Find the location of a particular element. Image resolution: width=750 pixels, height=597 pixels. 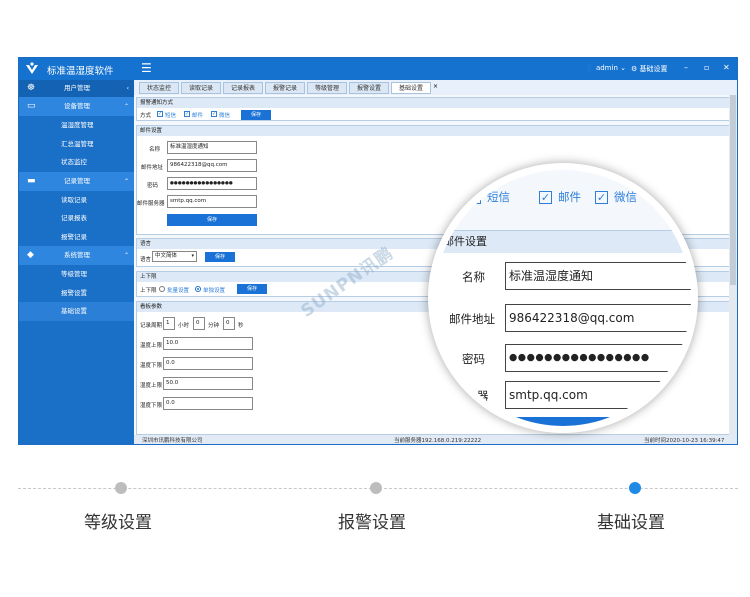

sidebar-group-system: ◆ 系统管理 ⌃ is located at coordinates (76, 255).